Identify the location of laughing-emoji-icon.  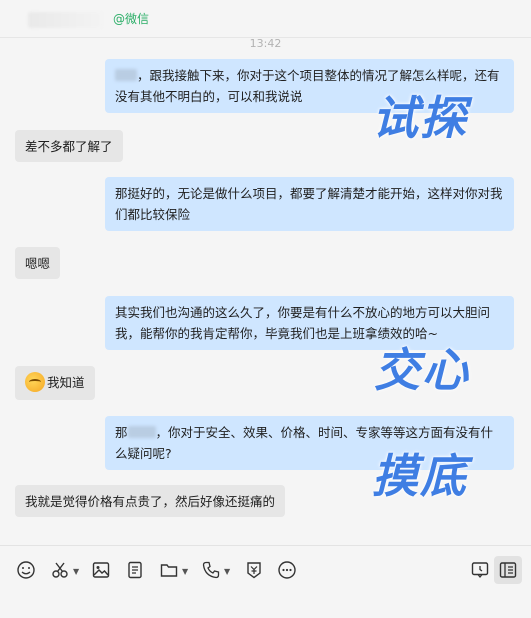
(35, 382).